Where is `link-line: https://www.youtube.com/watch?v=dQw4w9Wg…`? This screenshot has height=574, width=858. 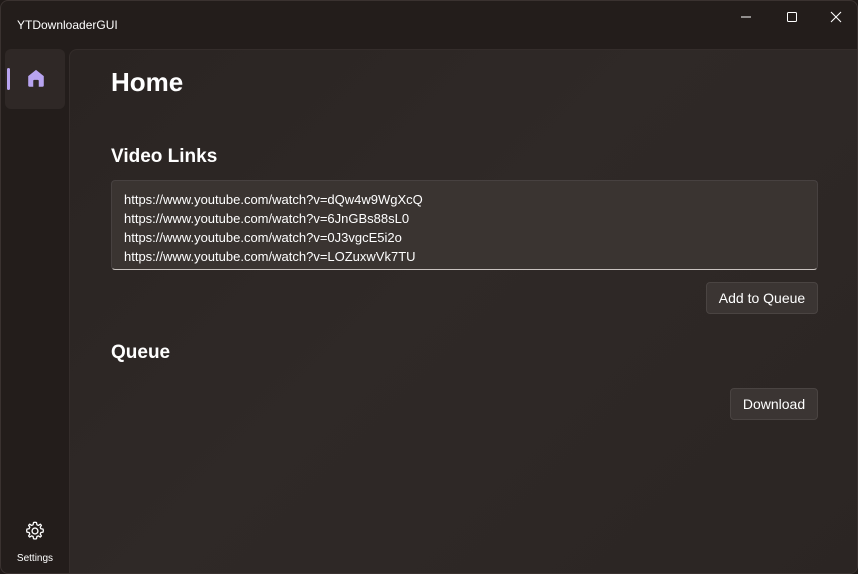 link-line: https://www.youtube.com/watch?v=dQw4w9Wg… is located at coordinates (273, 199).